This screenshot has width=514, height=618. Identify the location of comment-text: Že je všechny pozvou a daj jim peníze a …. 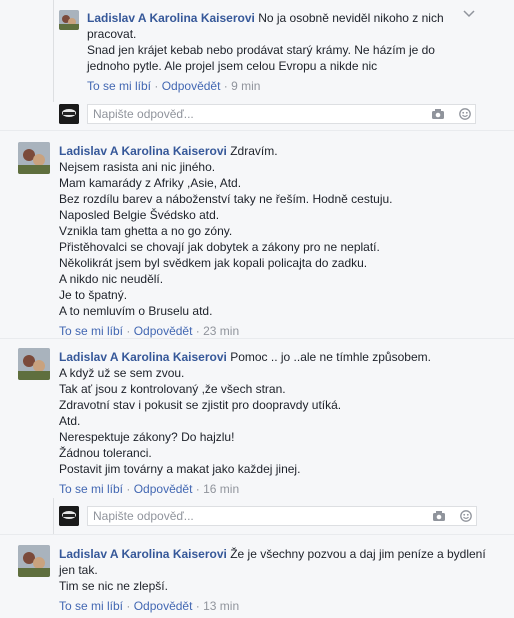
(358, 554).